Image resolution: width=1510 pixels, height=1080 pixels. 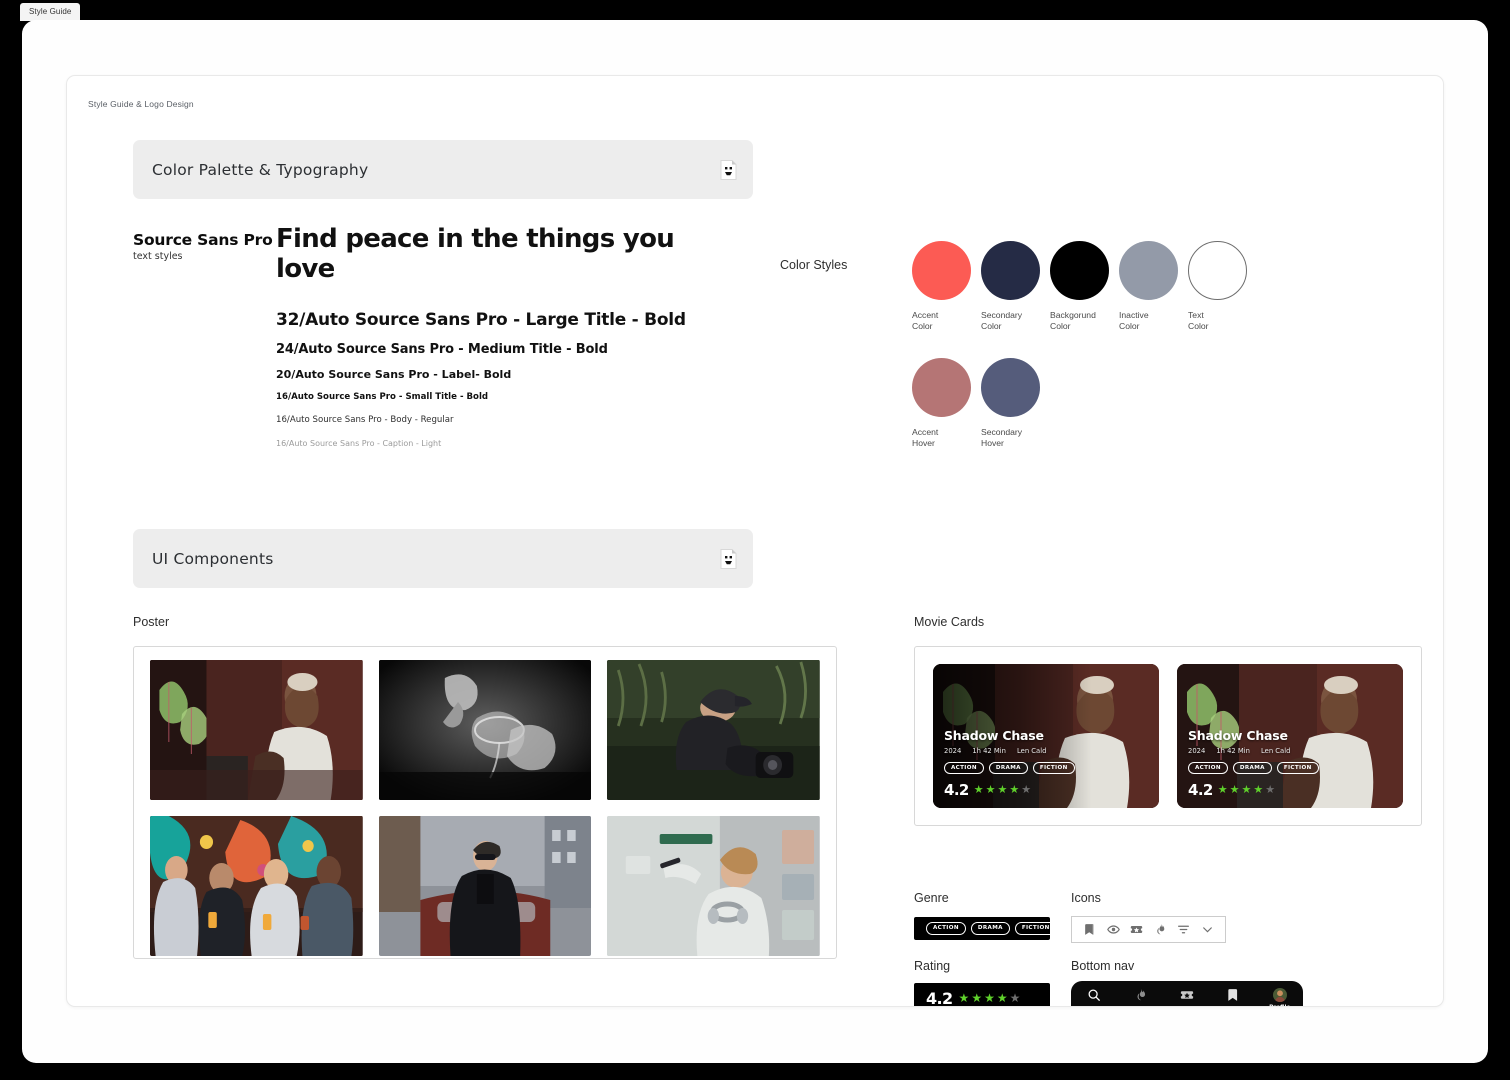 What do you see at coordinates (956, 790) in the screenshot?
I see `rating-value: 4.2` at bounding box center [956, 790].